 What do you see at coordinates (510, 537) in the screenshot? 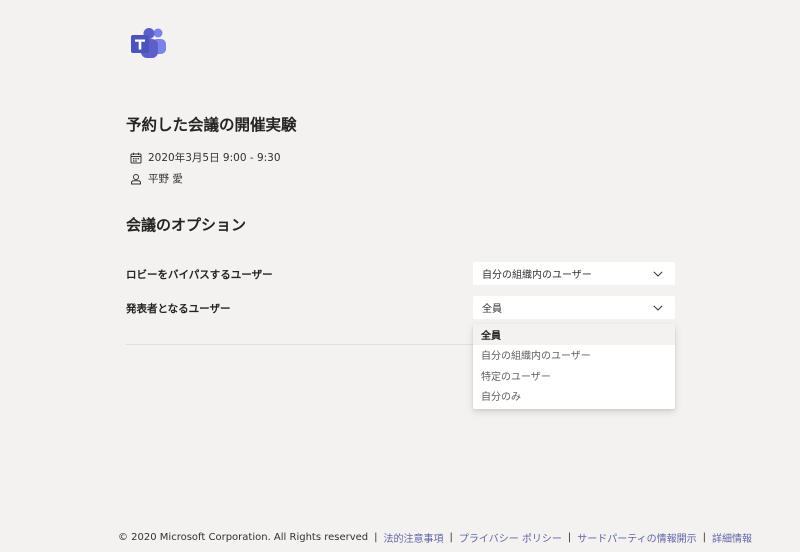
I see `privacy-policy-link: プライバシー ポリシー` at bounding box center [510, 537].